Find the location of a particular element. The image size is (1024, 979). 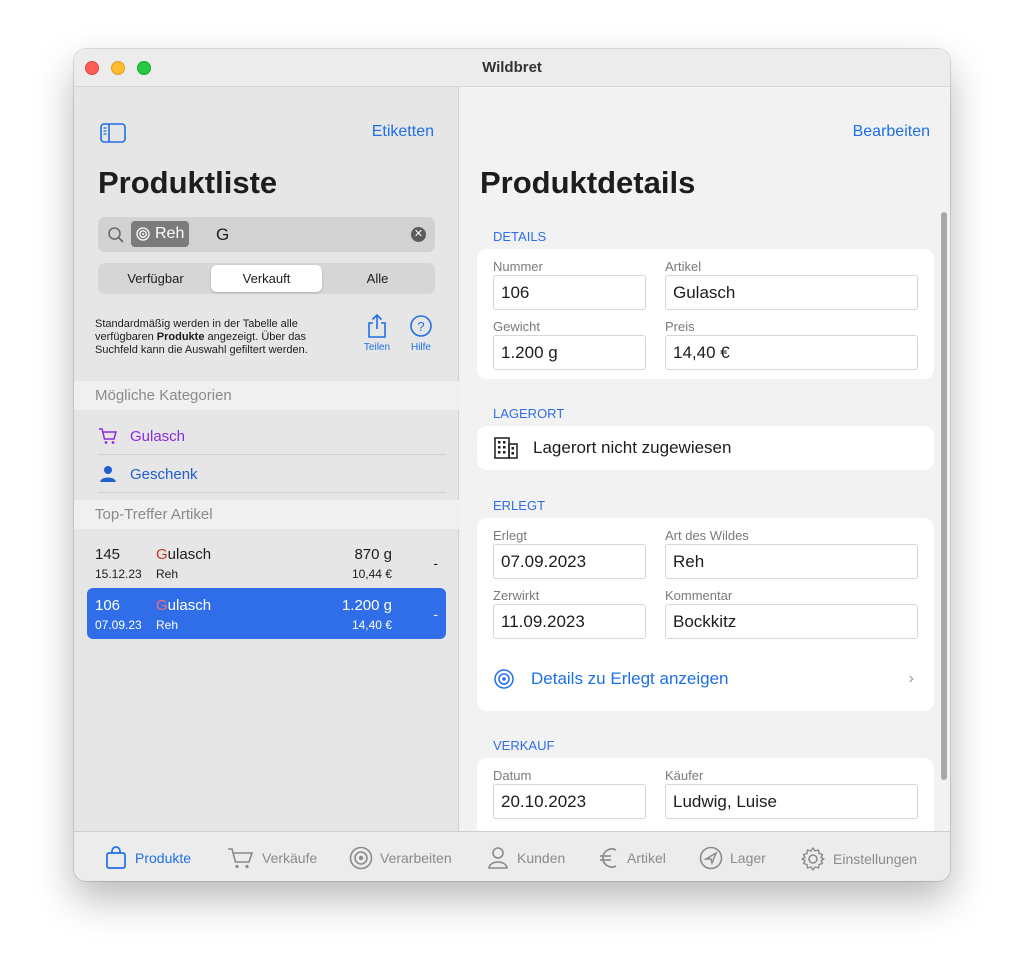

tab-verkaeufe: Verkäufe is located at coordinates (272, 858).